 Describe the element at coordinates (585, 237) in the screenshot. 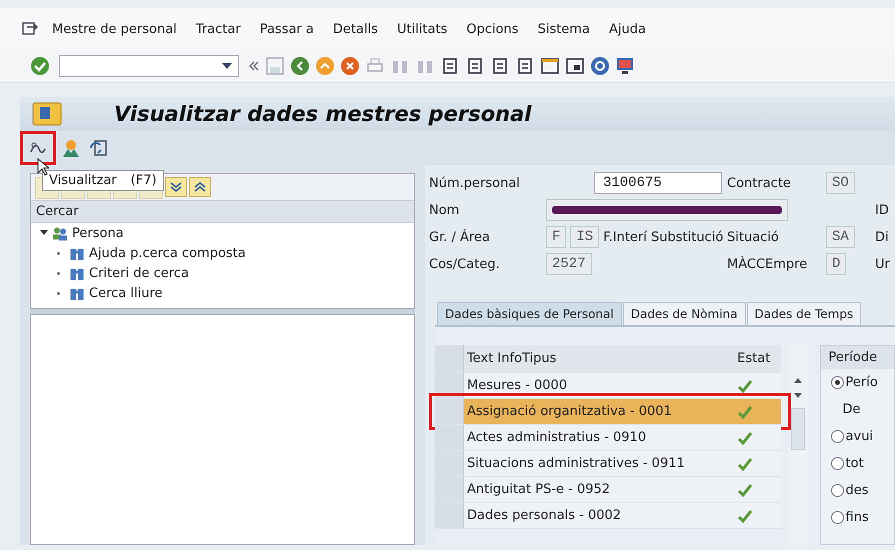

I see `readonly-field: IS` at that location.